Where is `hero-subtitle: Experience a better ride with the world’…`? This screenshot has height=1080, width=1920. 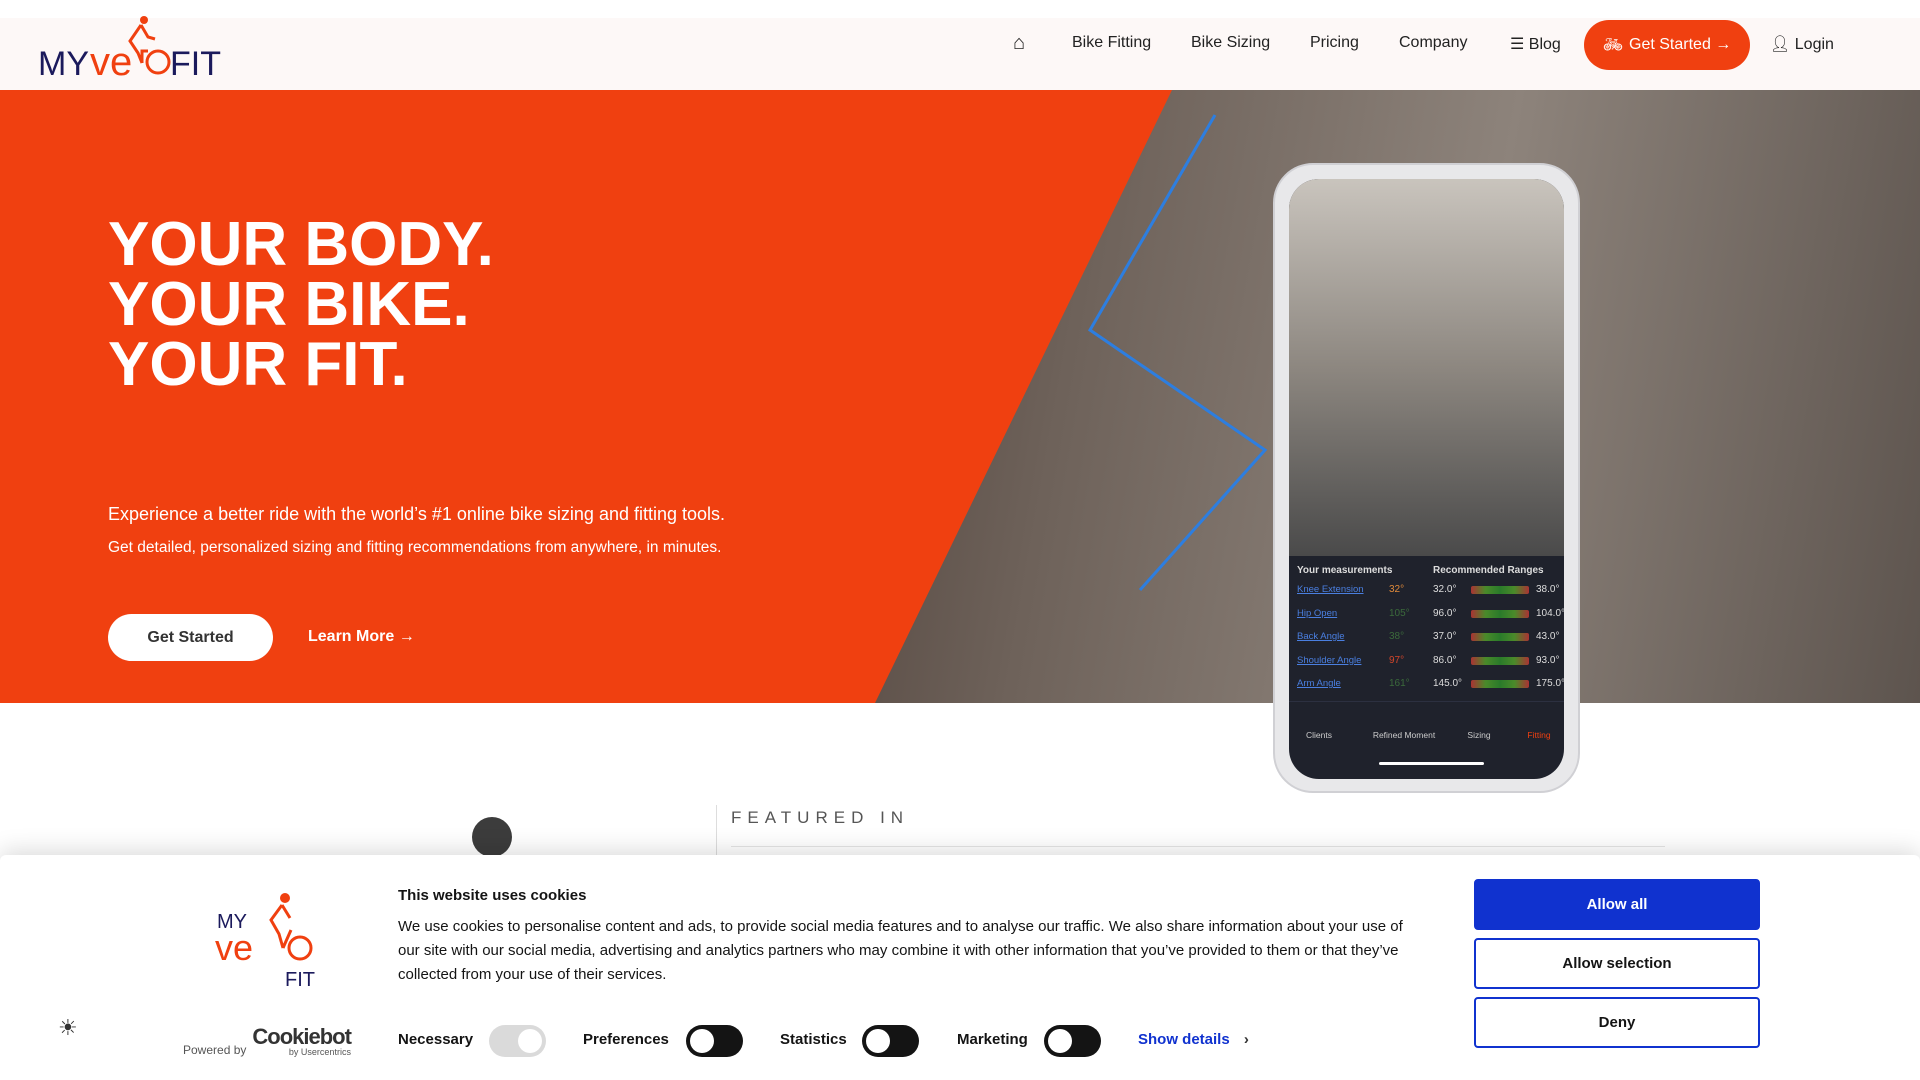
hero-subtitle: Experience a better ride with the world’… is located at coordinates (417, 514).